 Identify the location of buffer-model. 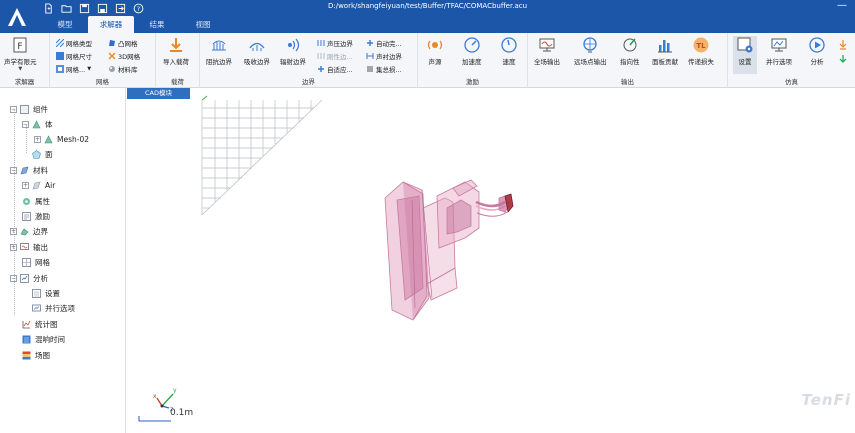
(449, 250).